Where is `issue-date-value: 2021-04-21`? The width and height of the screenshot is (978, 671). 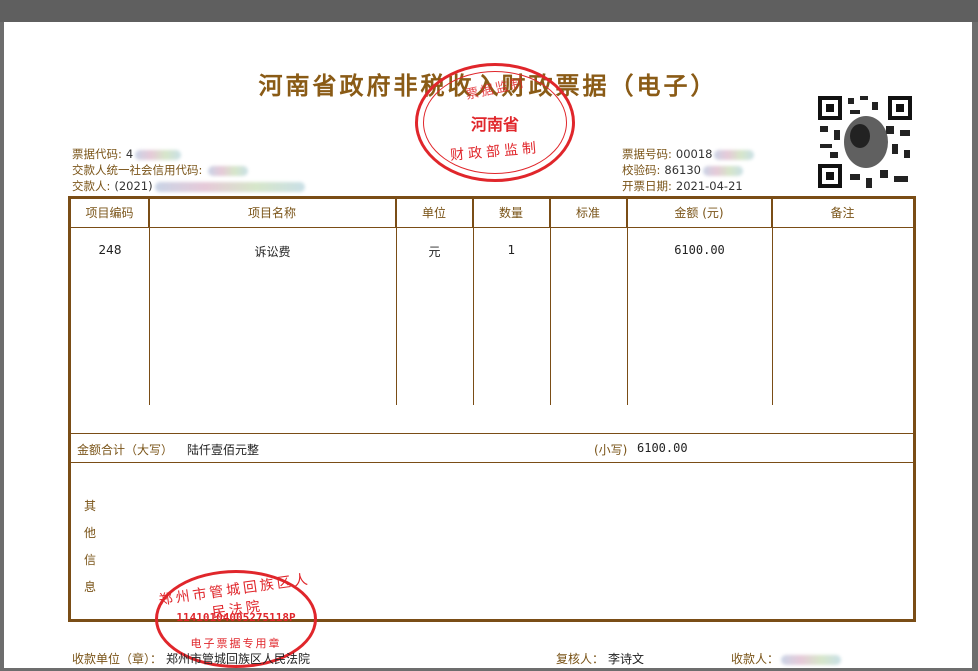 issue-date-value: 2021-04-21 is located at coordinates (709, 186).